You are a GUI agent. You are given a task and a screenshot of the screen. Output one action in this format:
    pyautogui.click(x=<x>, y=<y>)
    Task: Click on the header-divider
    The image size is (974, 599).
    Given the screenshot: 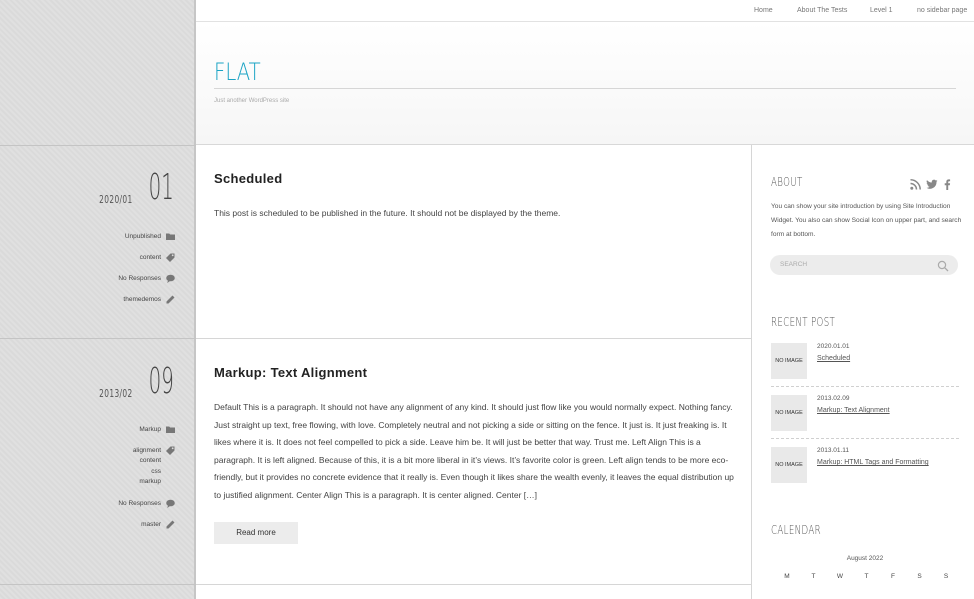 What is the action you would take?
    pyautogui.click(x=585, y=88)
    